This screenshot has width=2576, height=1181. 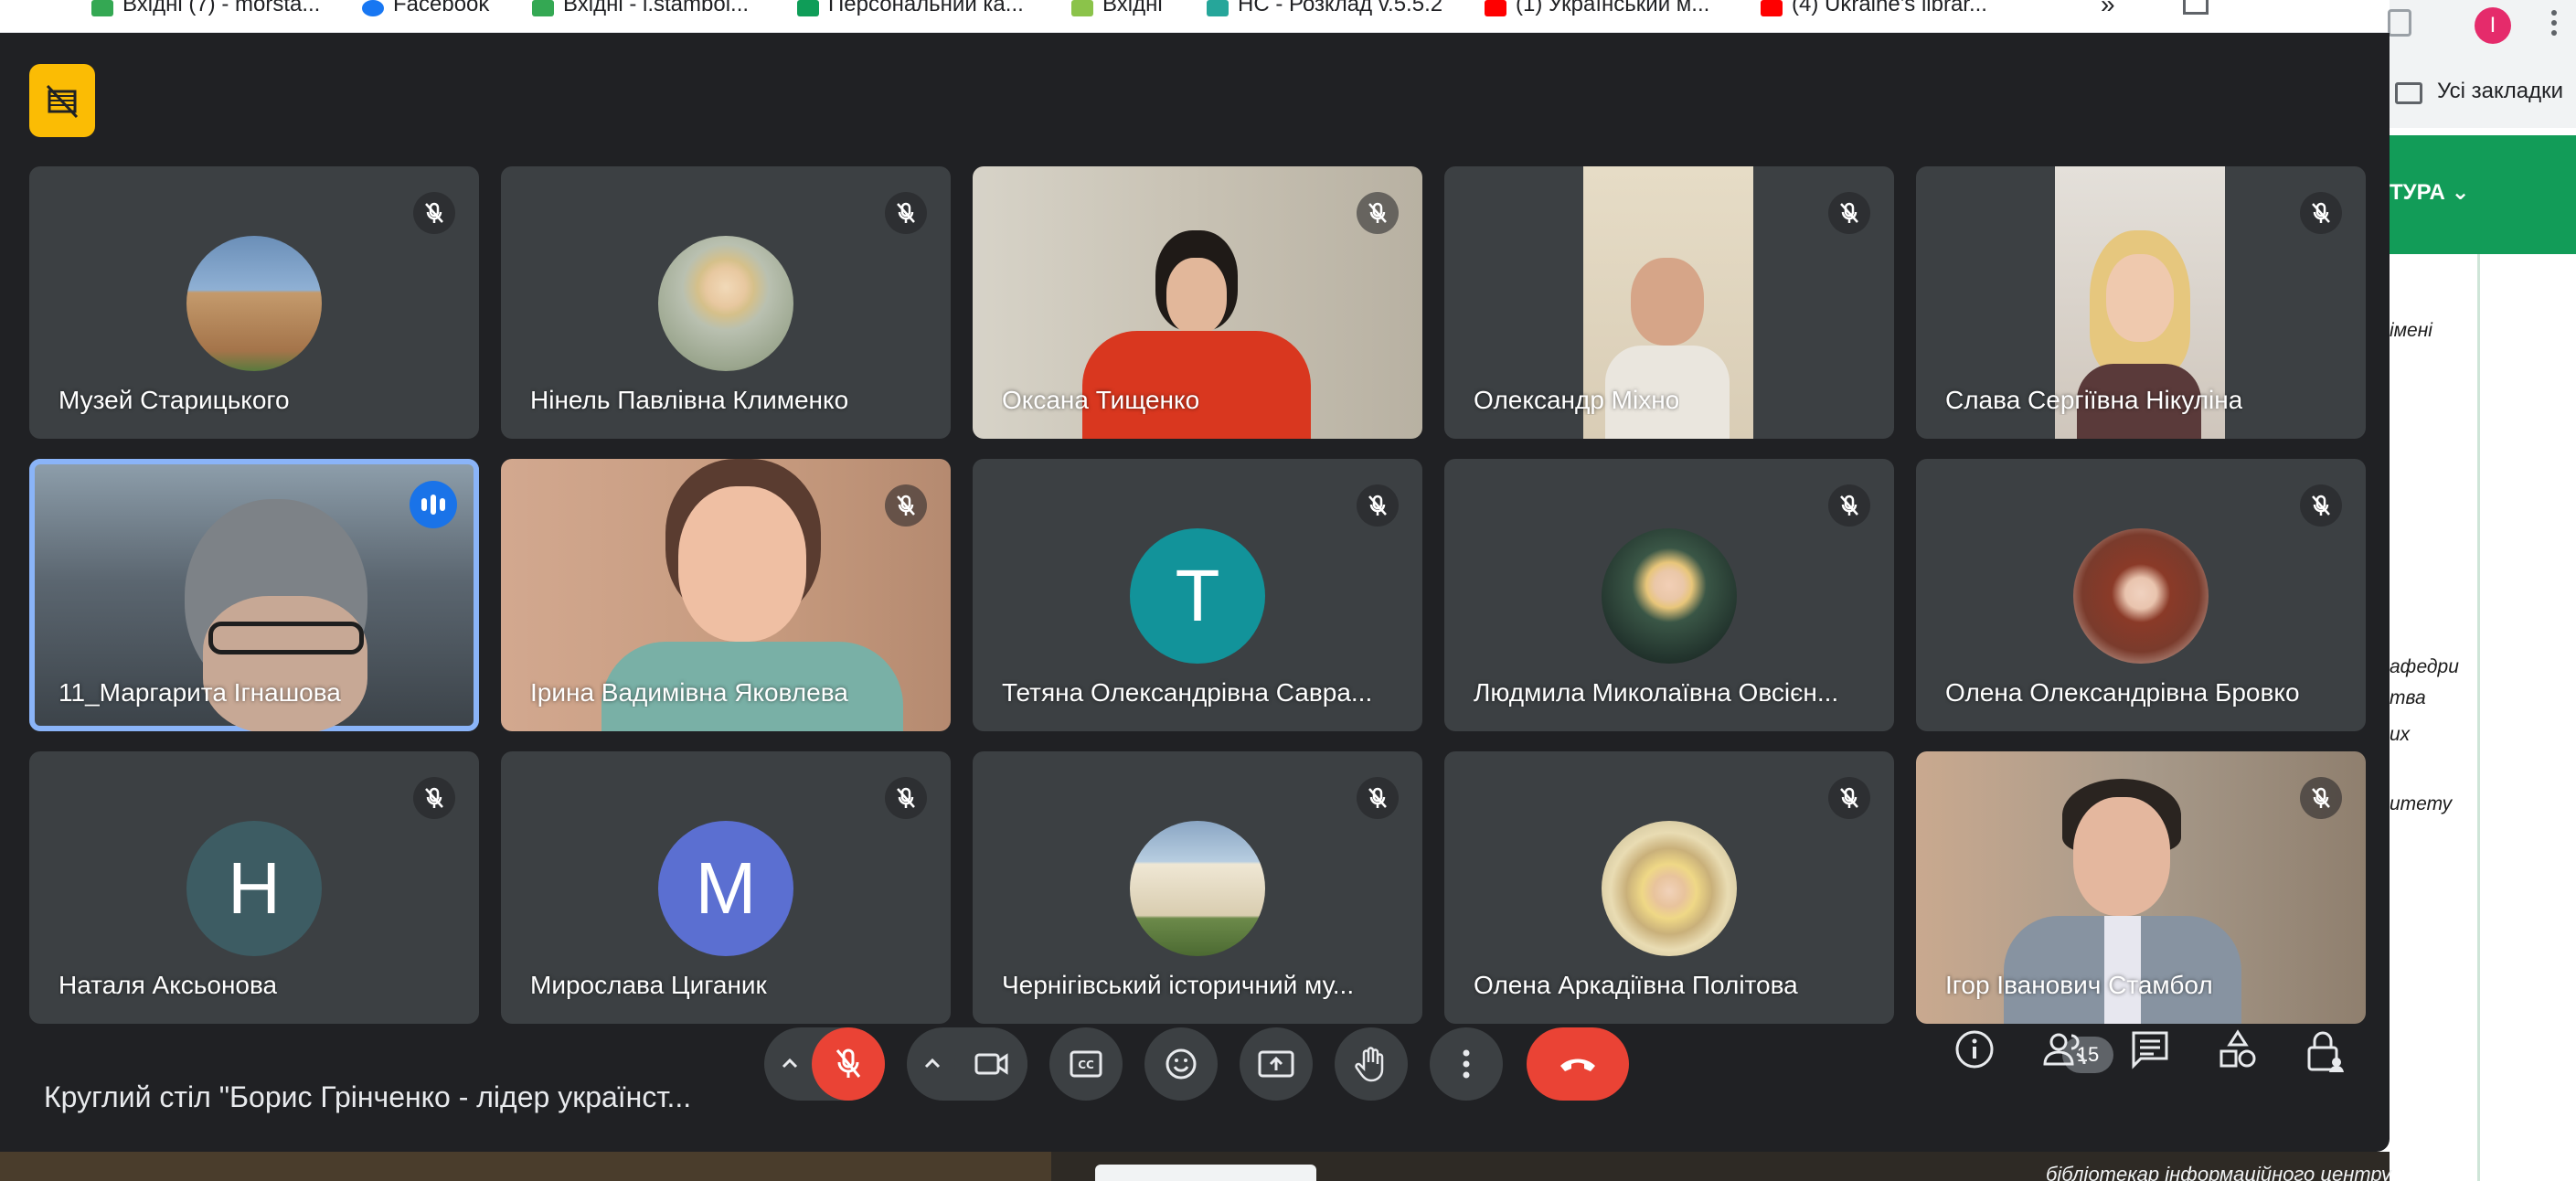 I want to click on extensions-icon, so click(x=2400, y=23).